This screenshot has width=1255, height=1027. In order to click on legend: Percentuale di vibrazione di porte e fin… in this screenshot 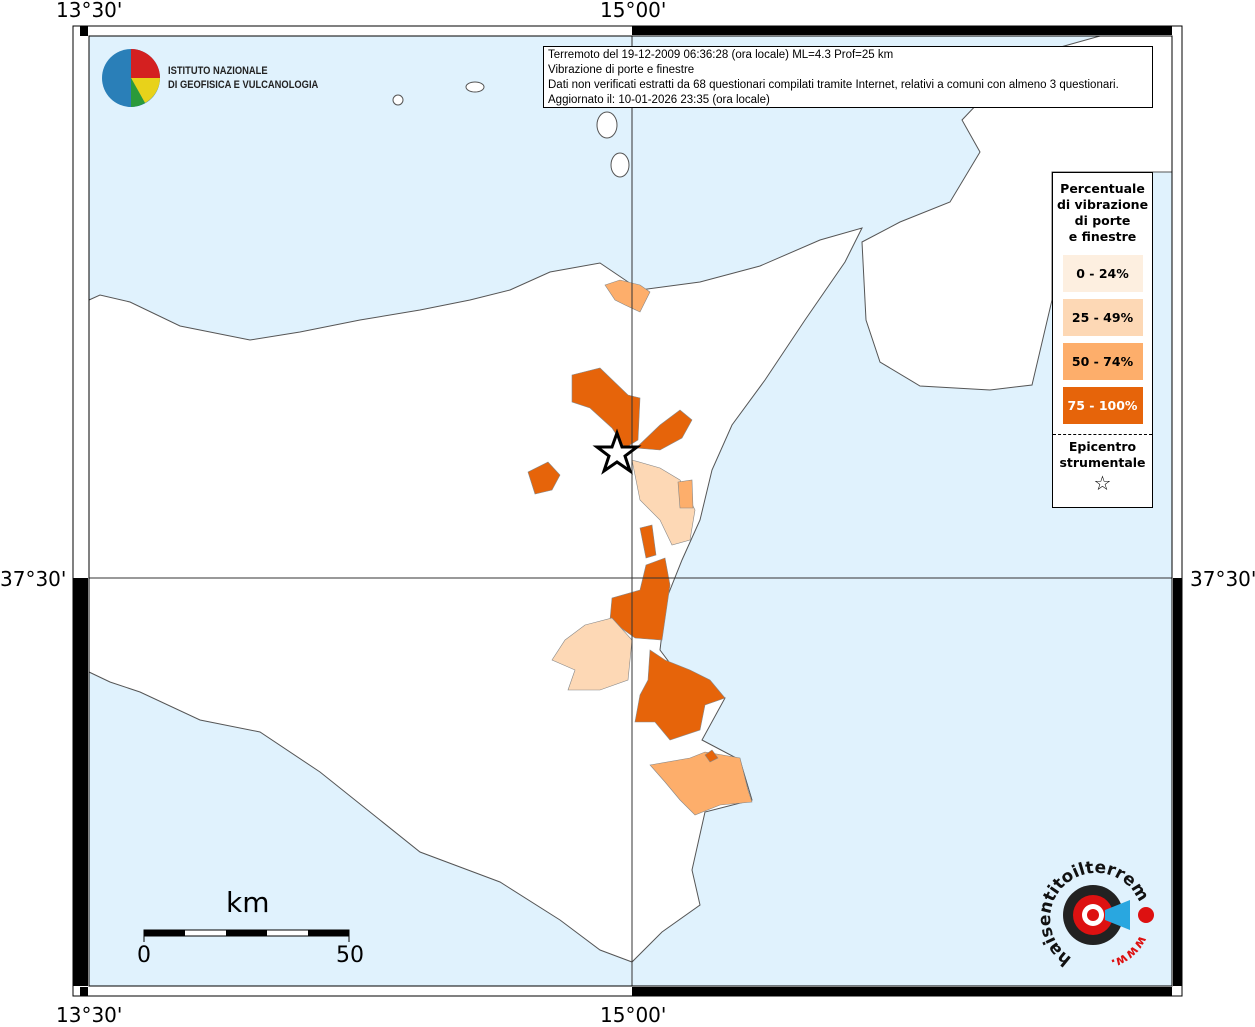, I will do `click(1102, 340)`.